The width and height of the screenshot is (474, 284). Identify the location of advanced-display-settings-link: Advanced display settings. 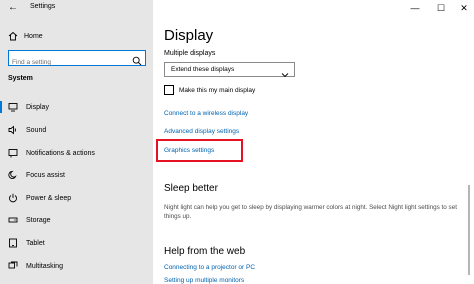
(201, 131).